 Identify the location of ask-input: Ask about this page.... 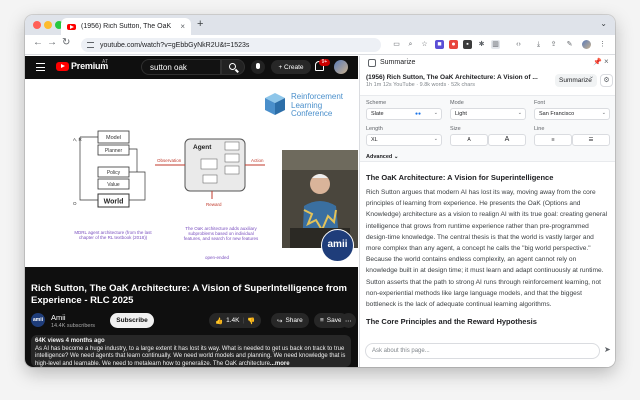
(482, 351).